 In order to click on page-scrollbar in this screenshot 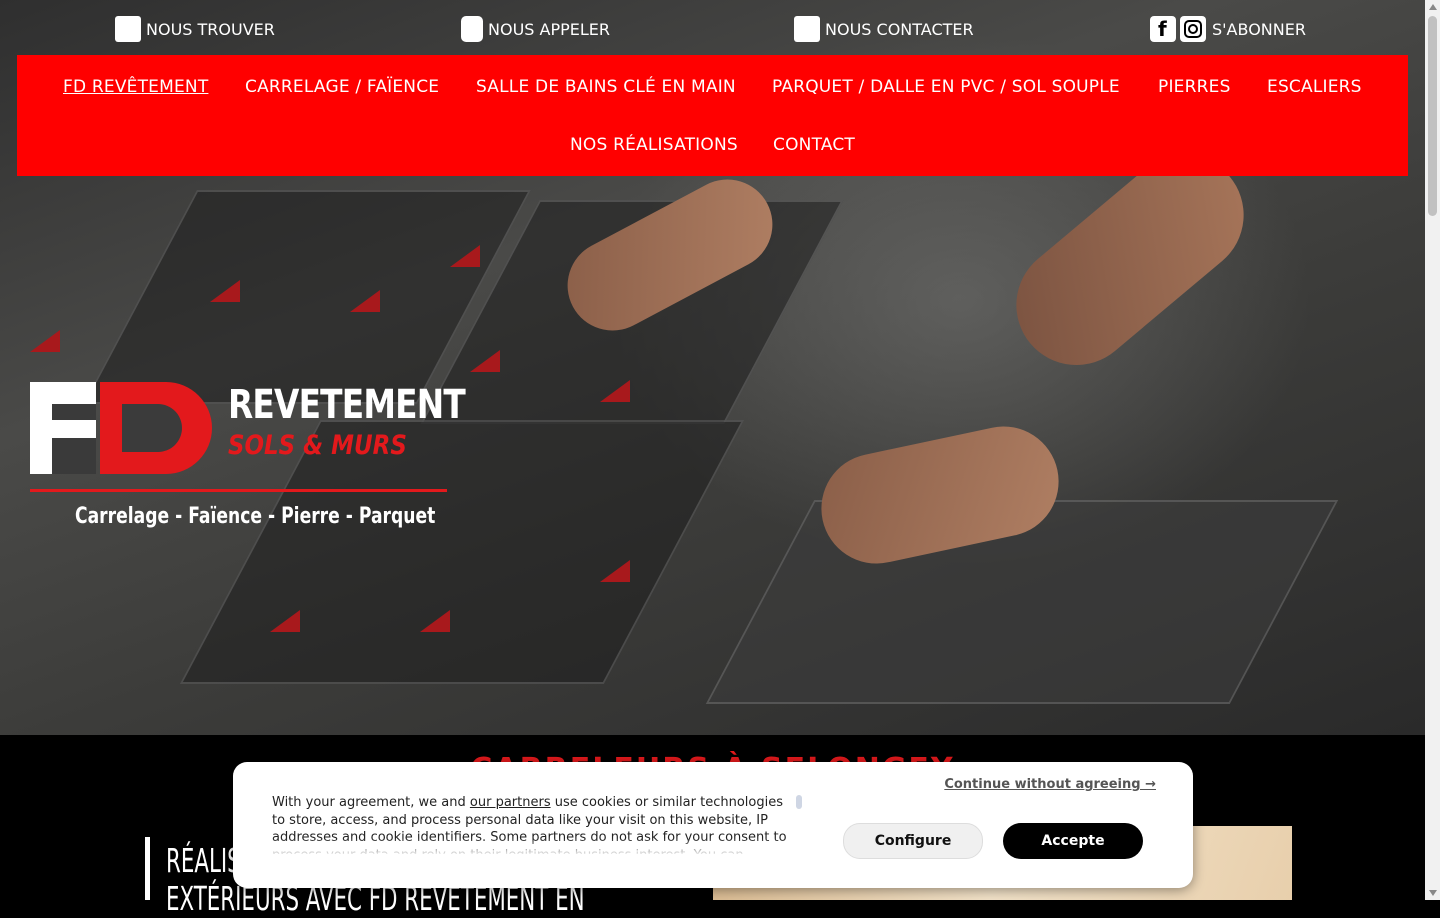, I will do `click(1432, 450)`.